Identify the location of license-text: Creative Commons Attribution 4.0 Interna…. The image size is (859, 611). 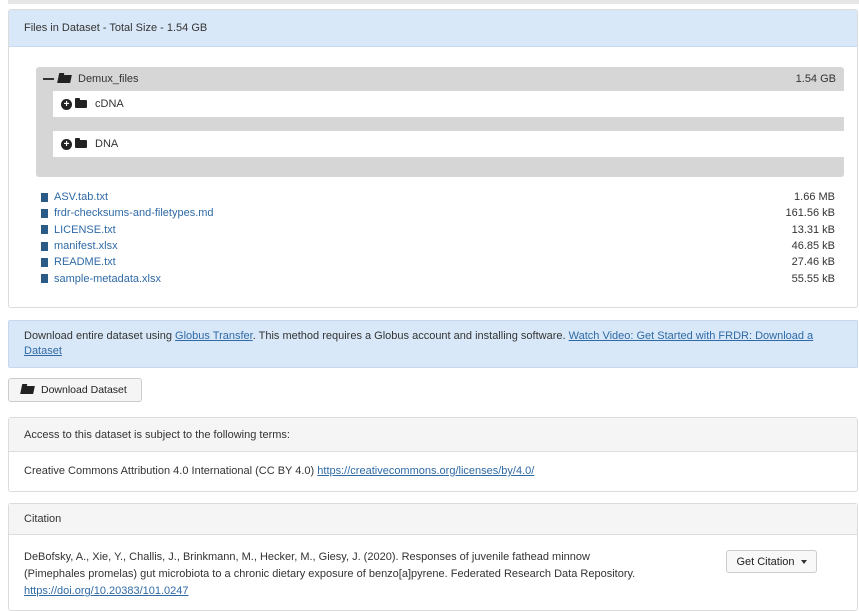
(171, 471).